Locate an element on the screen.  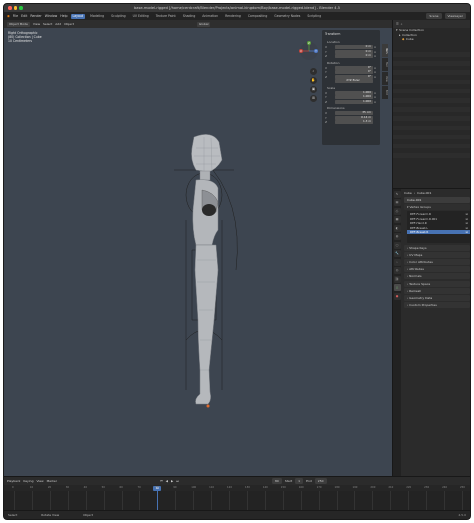
mesh-name-field: Cube.001 is located at coordinates (437, 200).